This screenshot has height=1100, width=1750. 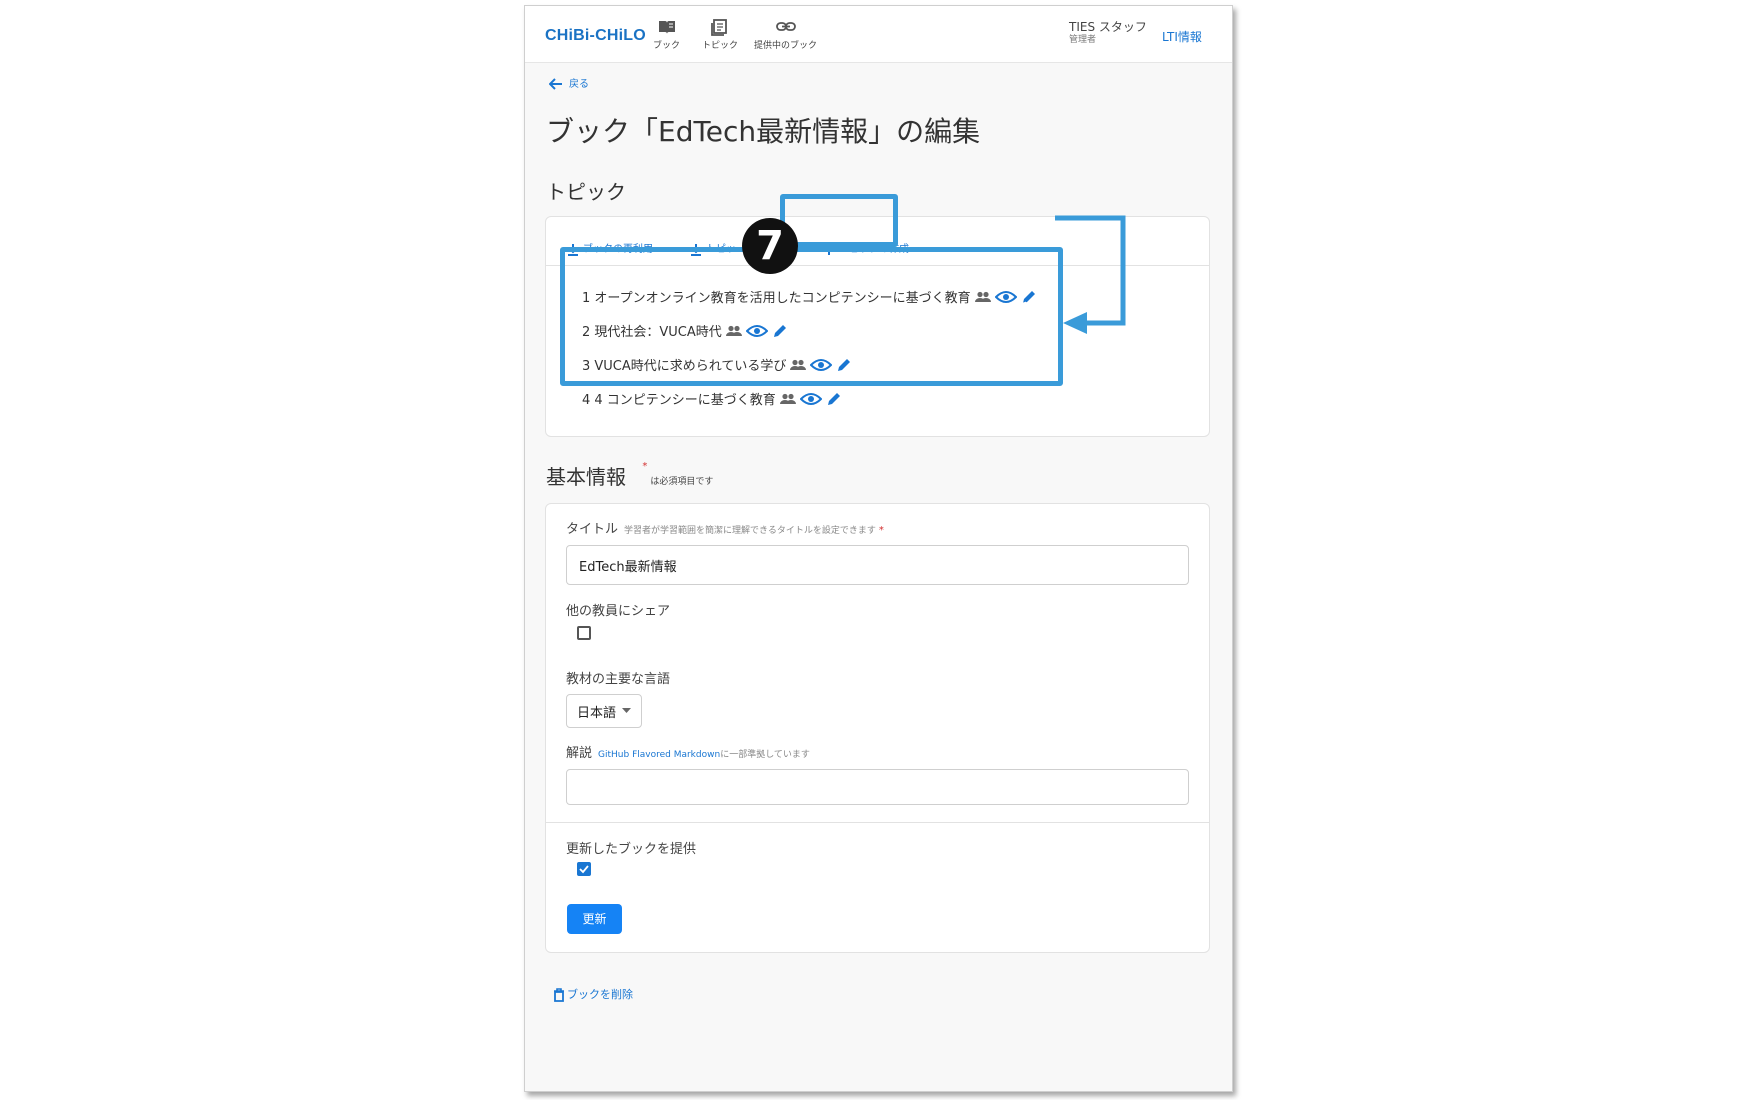 What do you see at coordinates (763, 131) in the screenshot?
I see `page-title: ブック「EdTech最新情報」の編集` at bounding box center [763, 131].